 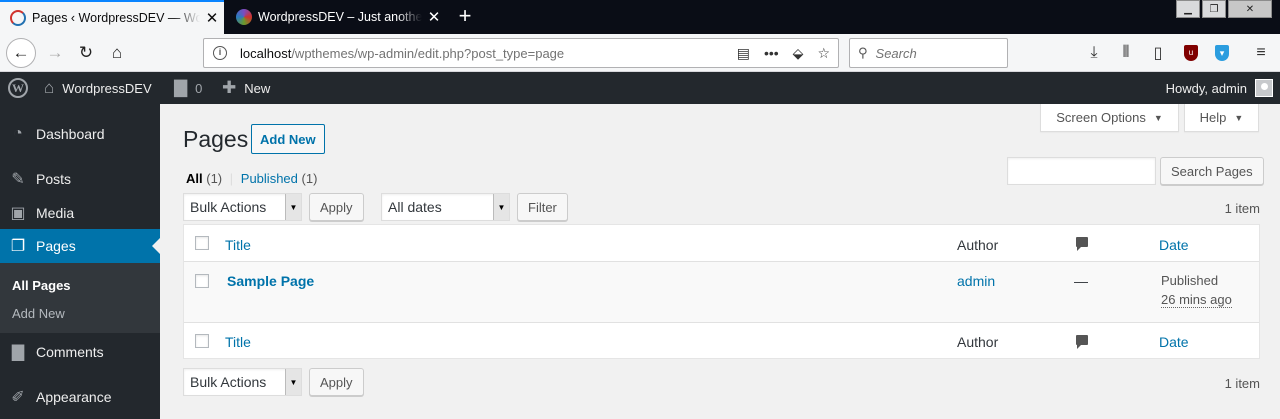 What do you see at coordinates (336, 382) in the screenshot?
I see `apply-button-bottom: Apply` at bounding box center [336, 382].